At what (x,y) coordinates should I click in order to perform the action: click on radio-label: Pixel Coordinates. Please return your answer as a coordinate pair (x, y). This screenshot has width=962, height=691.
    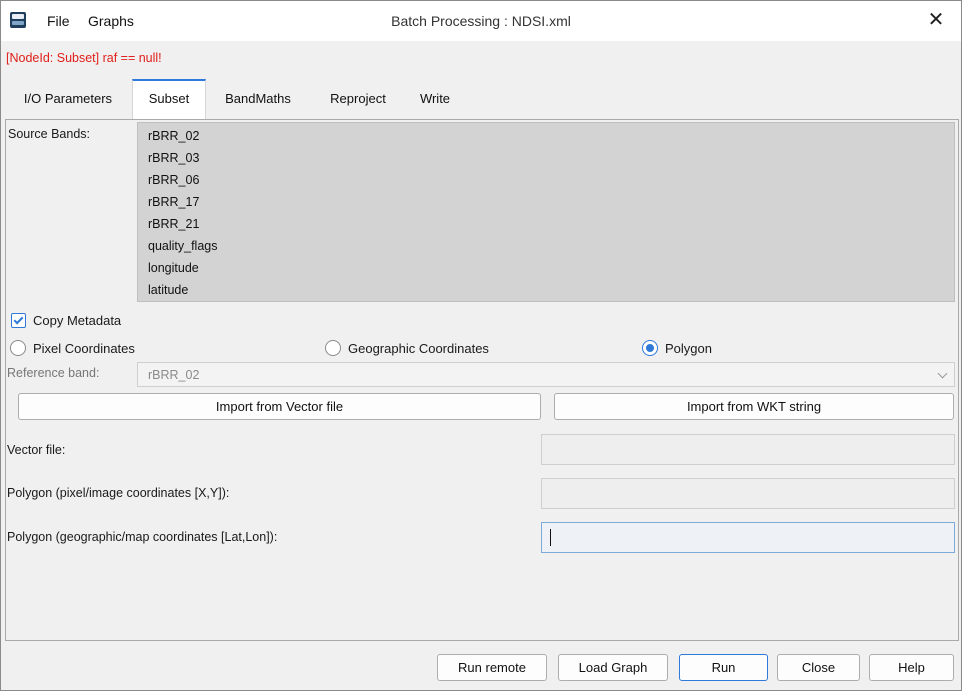
    Looking at the image, I should click on (84, 348).